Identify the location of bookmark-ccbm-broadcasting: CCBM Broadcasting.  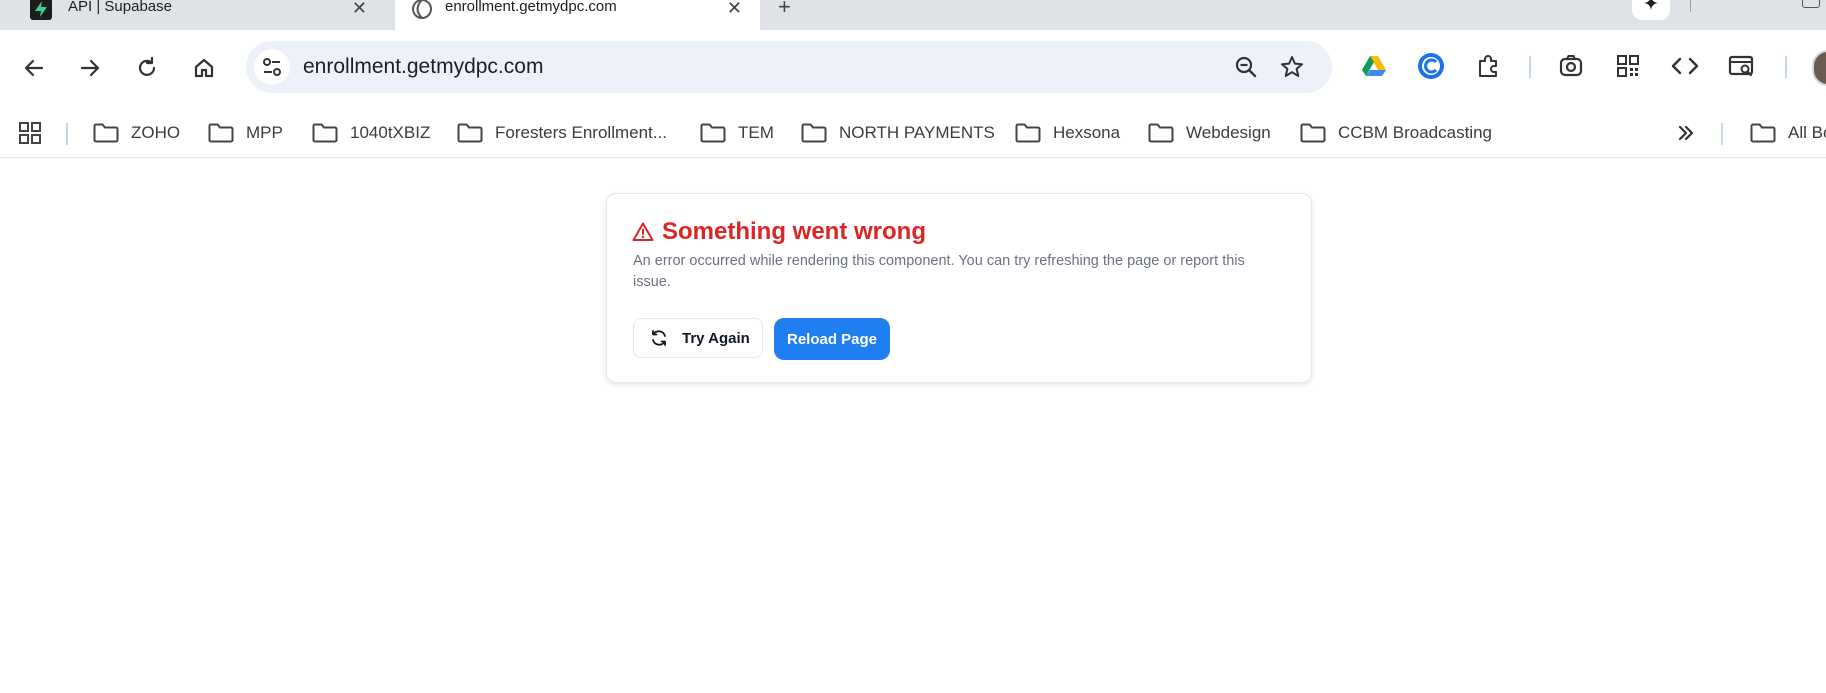
(1396, 133).